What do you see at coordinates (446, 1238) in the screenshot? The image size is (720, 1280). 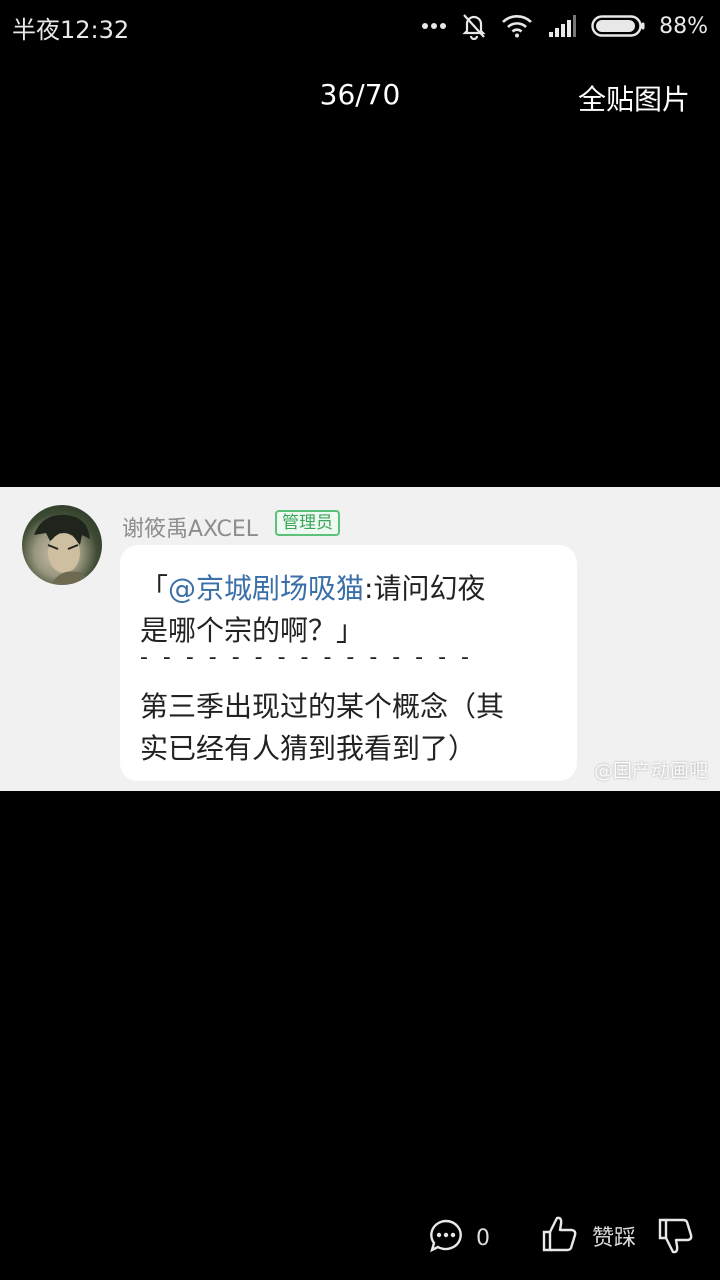 I see `comment-icon` at bounding box center [446, 1238].